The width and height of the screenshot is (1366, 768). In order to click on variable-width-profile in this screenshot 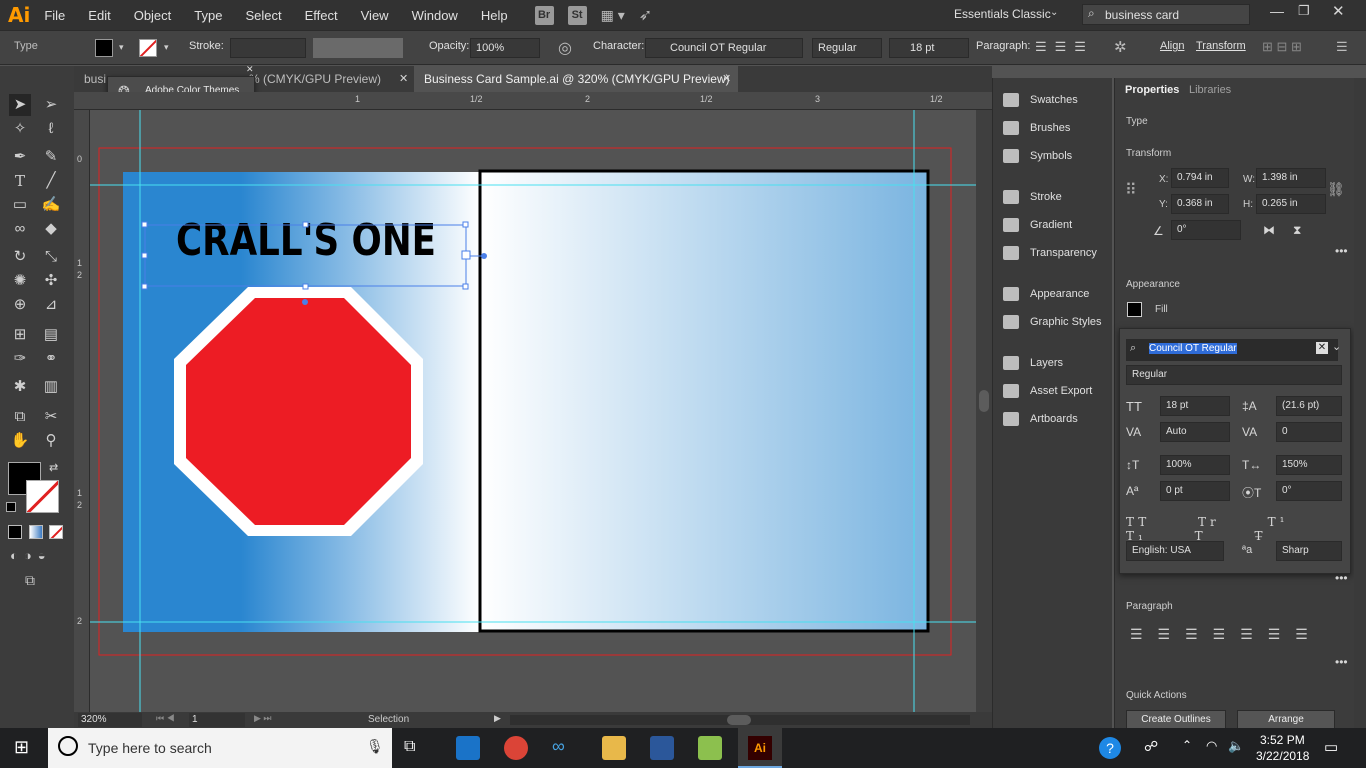, I will do `click(358, 48)`.